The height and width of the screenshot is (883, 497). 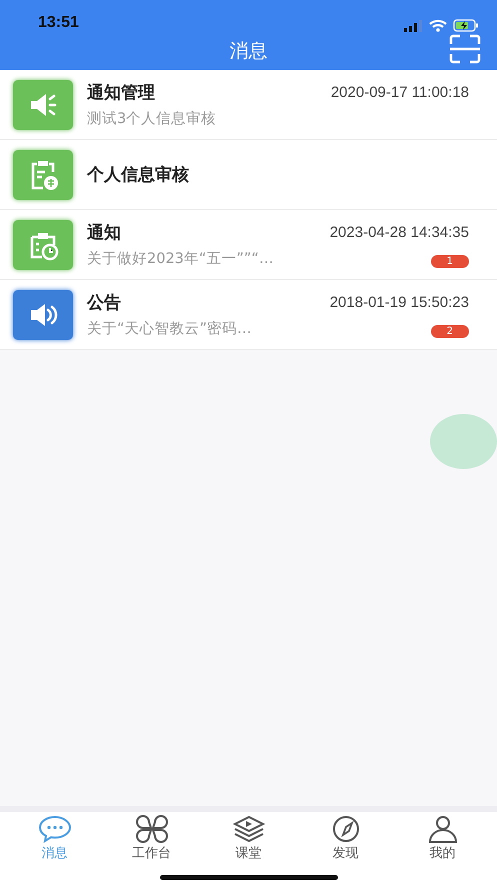 I want to click on message-item: 通知管理 2020-09-17 11:00:18 测试3个人信息审核, so click(x=248, y=105).